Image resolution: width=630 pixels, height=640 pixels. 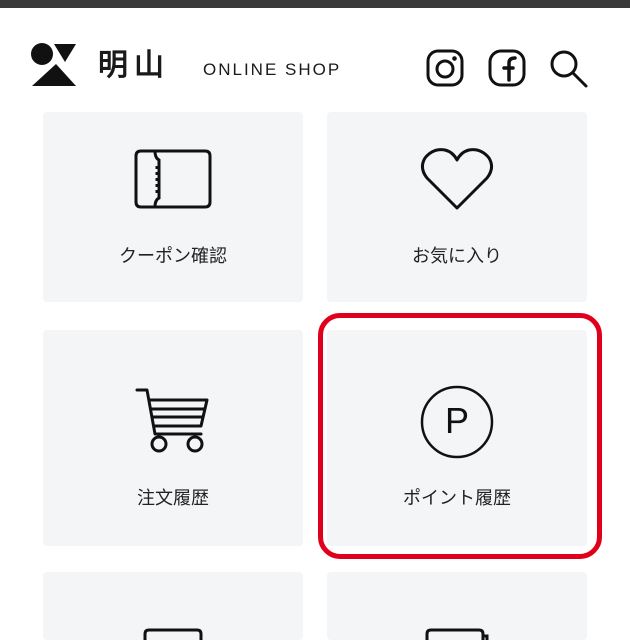 I want to click on tile-favorites: お気に入り, so click(x=457, y=207).